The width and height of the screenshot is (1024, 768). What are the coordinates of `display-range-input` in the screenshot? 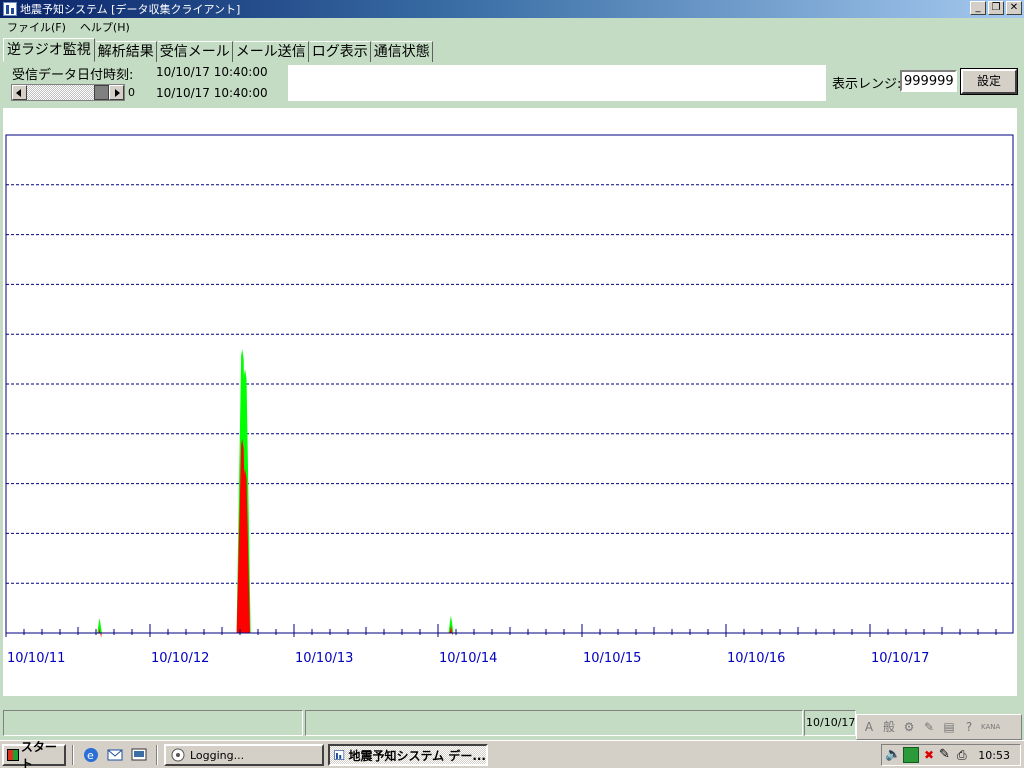 It's located at (928, 81).